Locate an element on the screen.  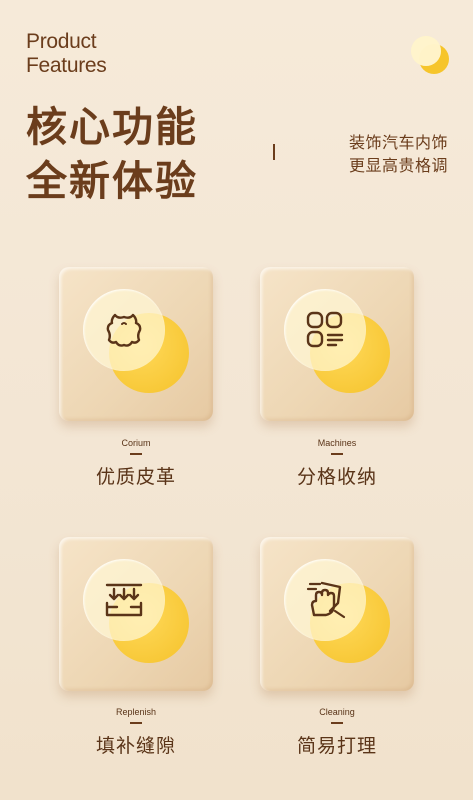
vertical-divider is located at coordinates (274, 152).